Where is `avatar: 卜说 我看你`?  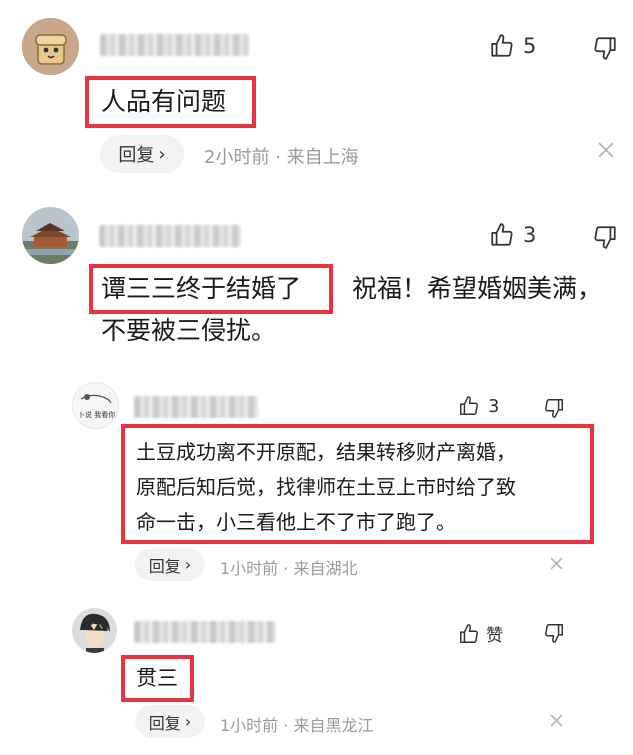
avatar: 卜说 我看你 is located at coordinates (95, 405).